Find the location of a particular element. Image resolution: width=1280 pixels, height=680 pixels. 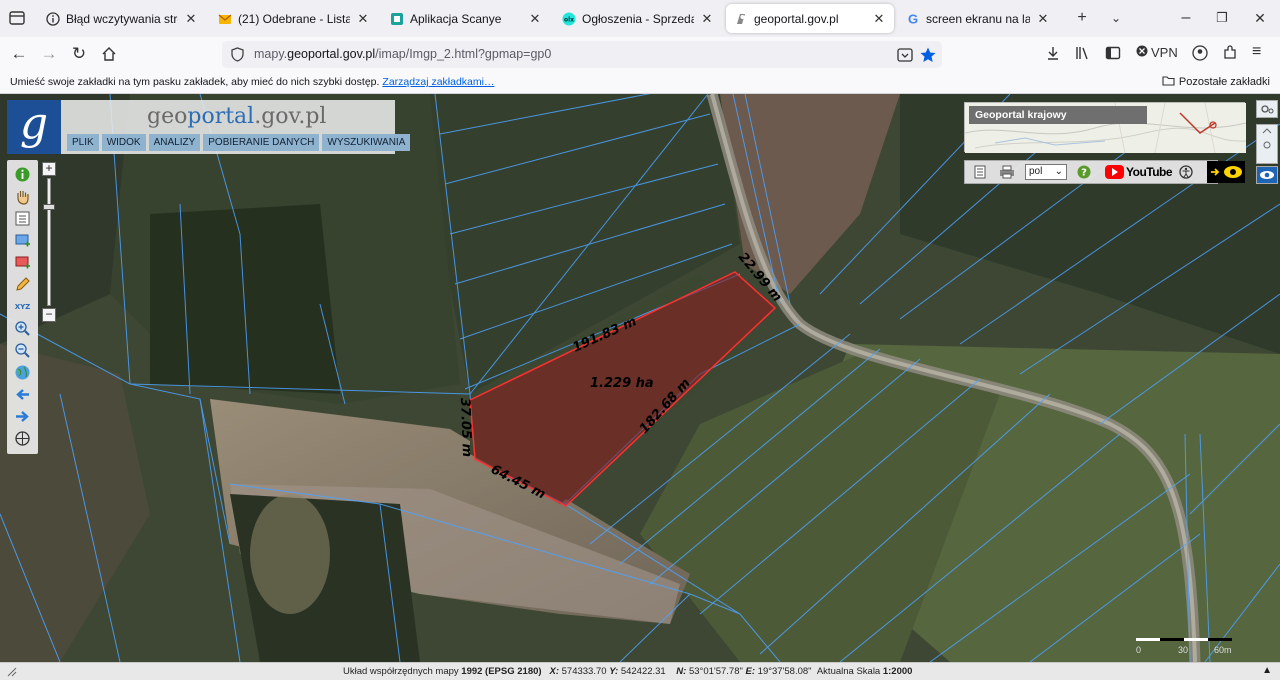

extensions-icon is located at coordinates (1230, 54).